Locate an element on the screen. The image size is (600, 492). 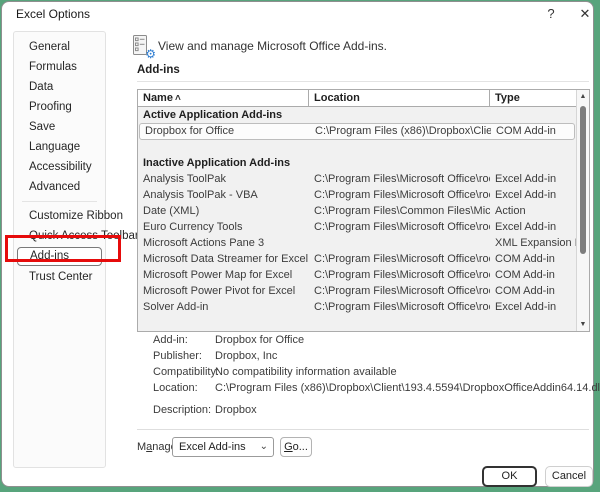
detail-label: Description: is located at coordinates (182, 410).